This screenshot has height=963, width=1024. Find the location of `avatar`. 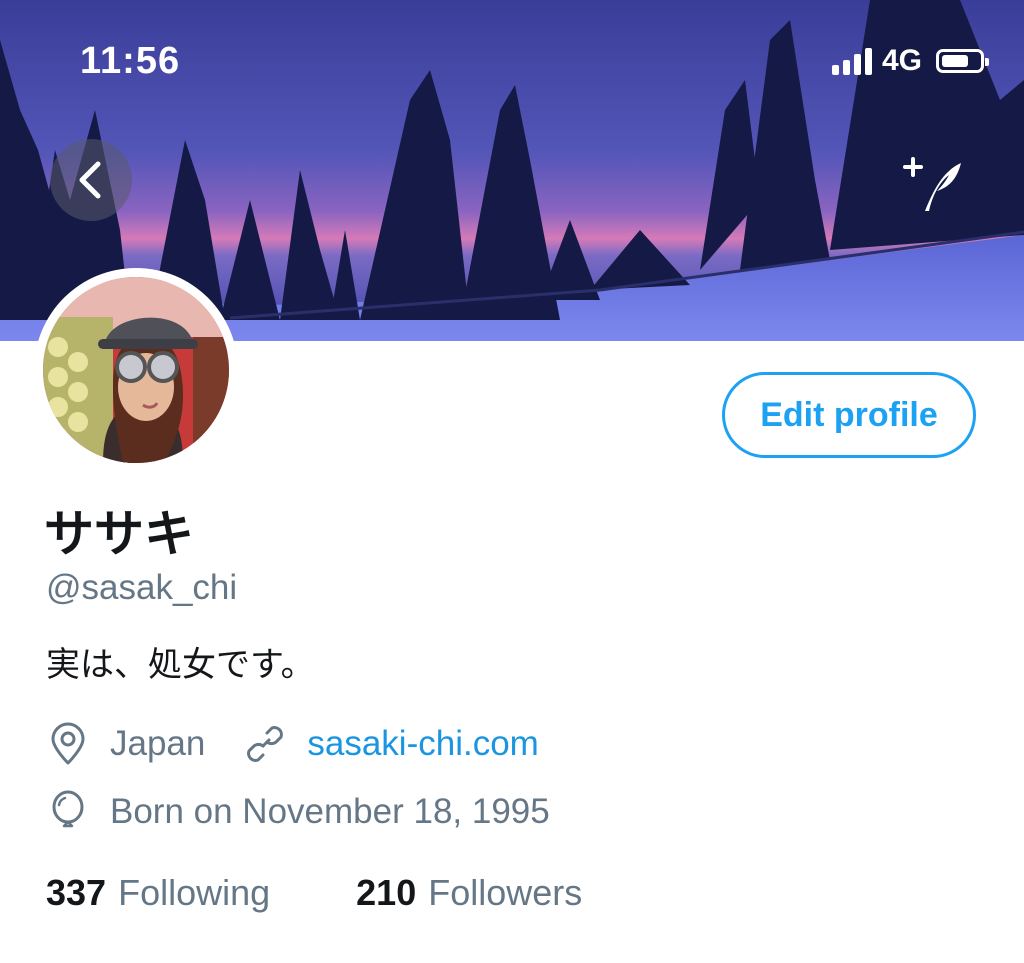

avatar is located at coordinates (136, 370).